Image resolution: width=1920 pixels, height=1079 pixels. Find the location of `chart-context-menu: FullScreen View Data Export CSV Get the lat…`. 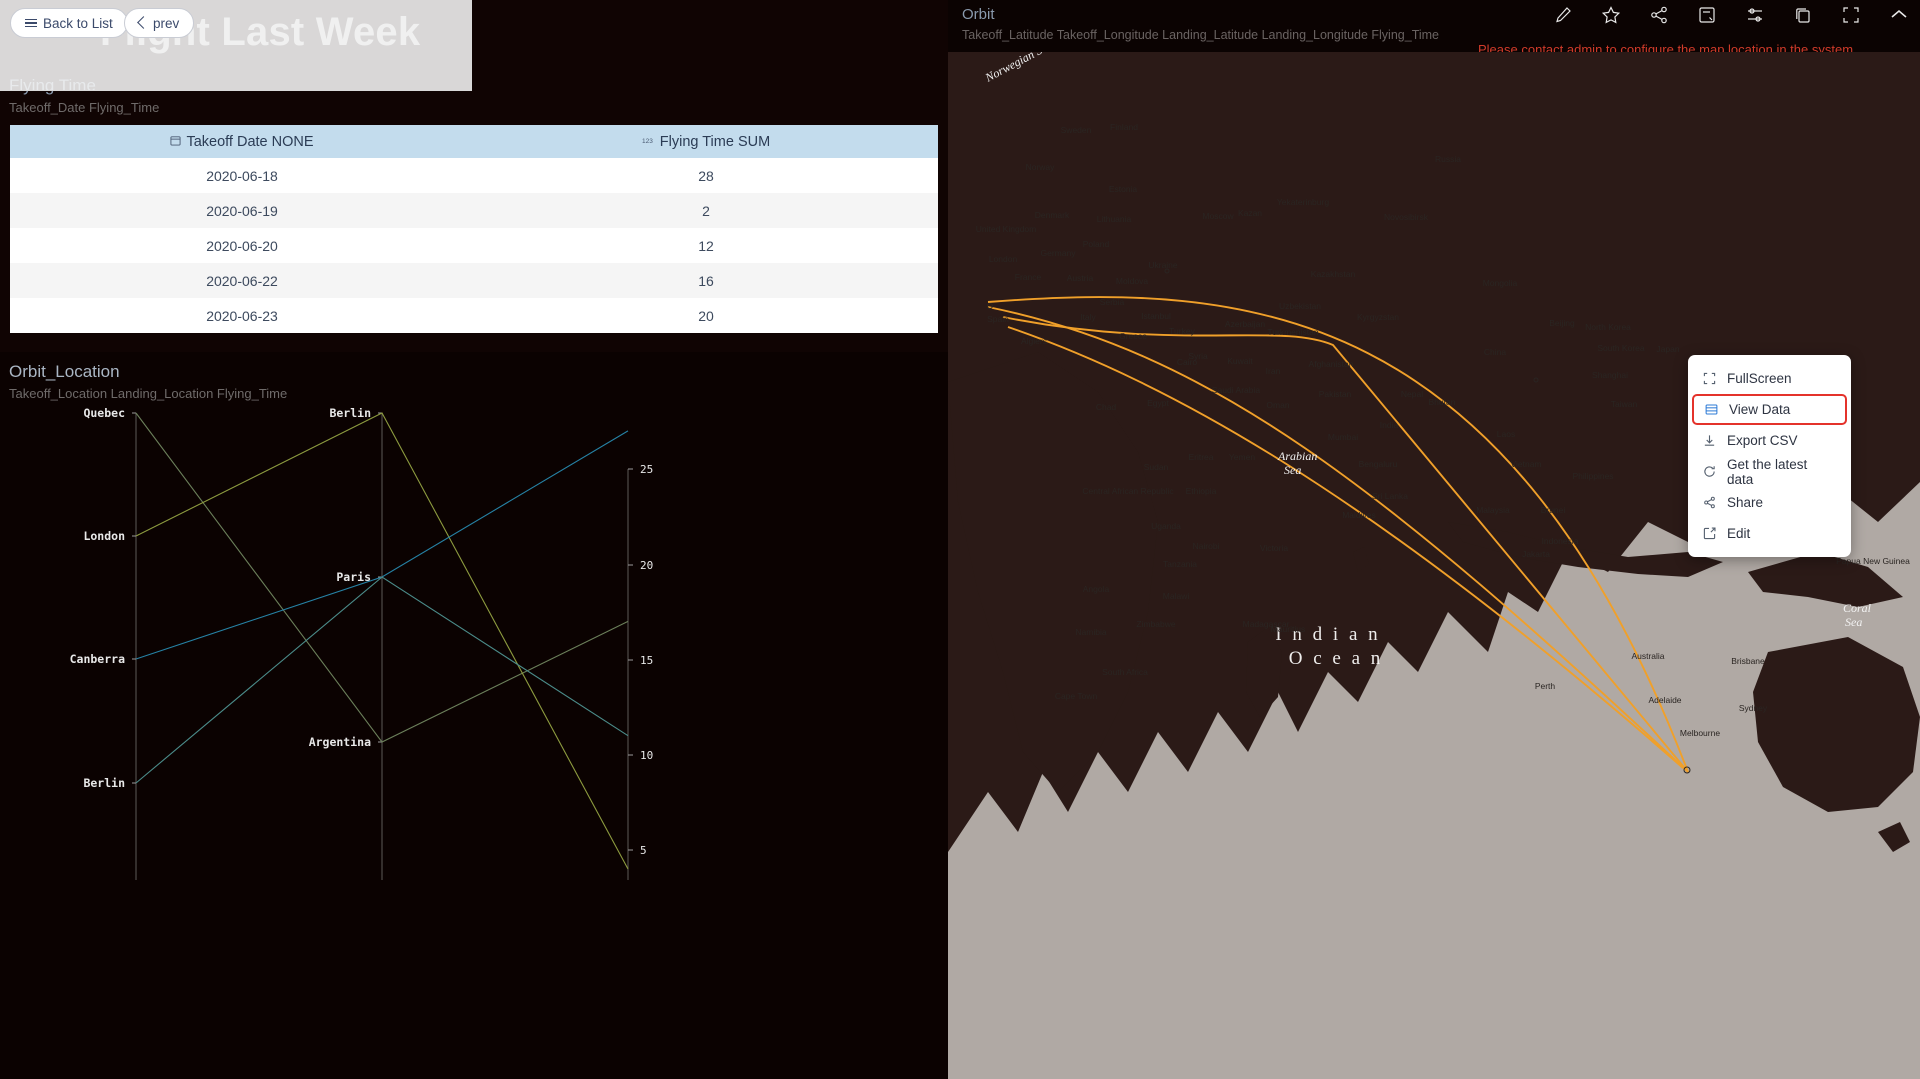

chart-context-menu: FullScreen View Data Export CSV Get the lat… is located at coordinates (1769, 456).